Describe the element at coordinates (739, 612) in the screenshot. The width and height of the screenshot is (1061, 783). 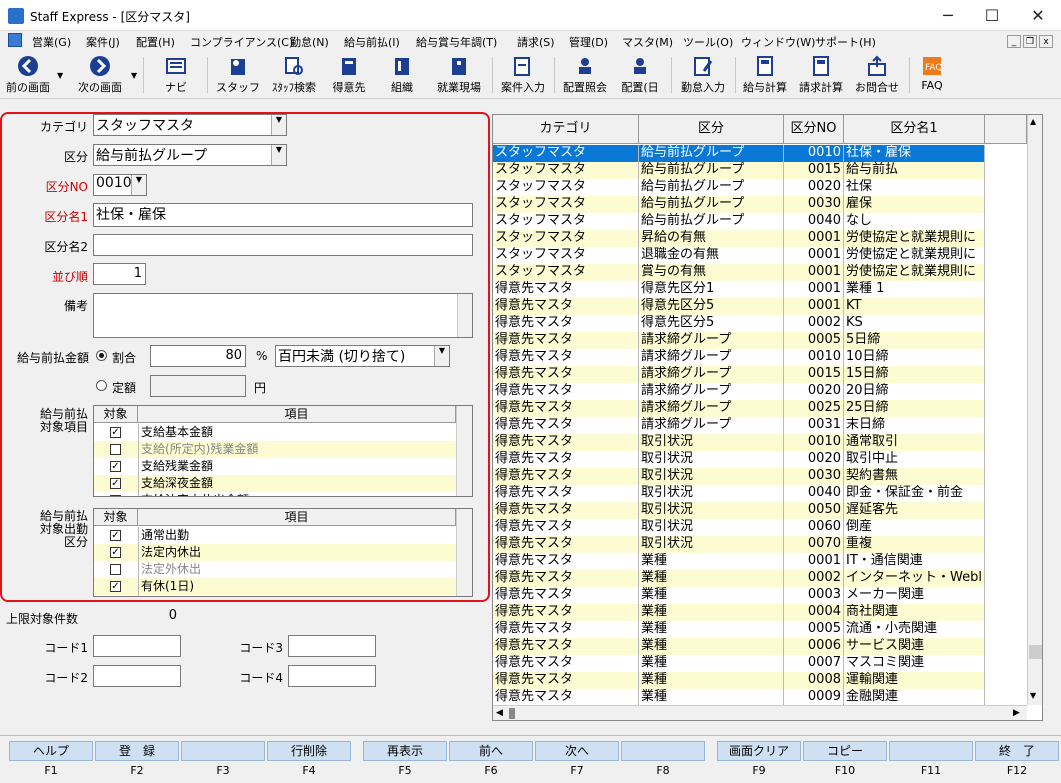
I see `table-row: 得意先マスタ 業種 0004 商社関連` at that location.